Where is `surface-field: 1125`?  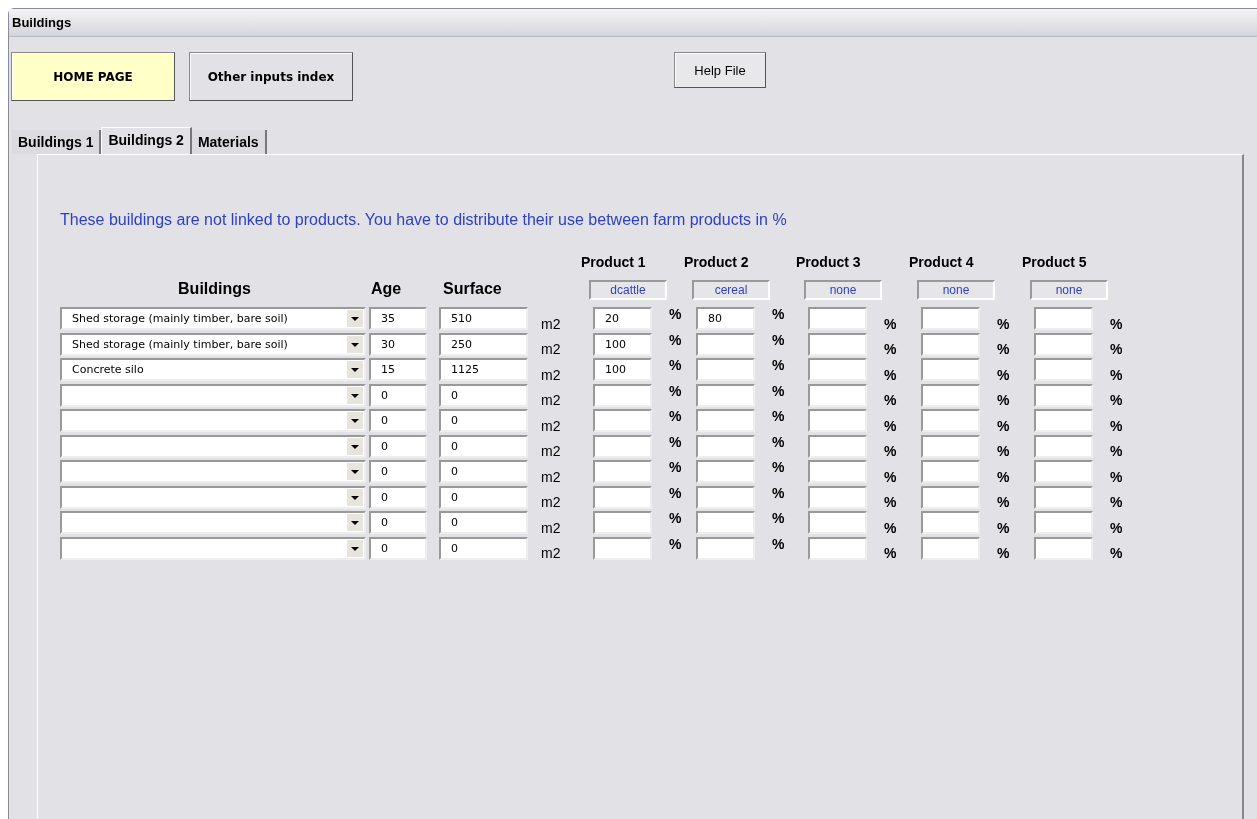 surface-field: 1125 is located at coordinates (483, 370).